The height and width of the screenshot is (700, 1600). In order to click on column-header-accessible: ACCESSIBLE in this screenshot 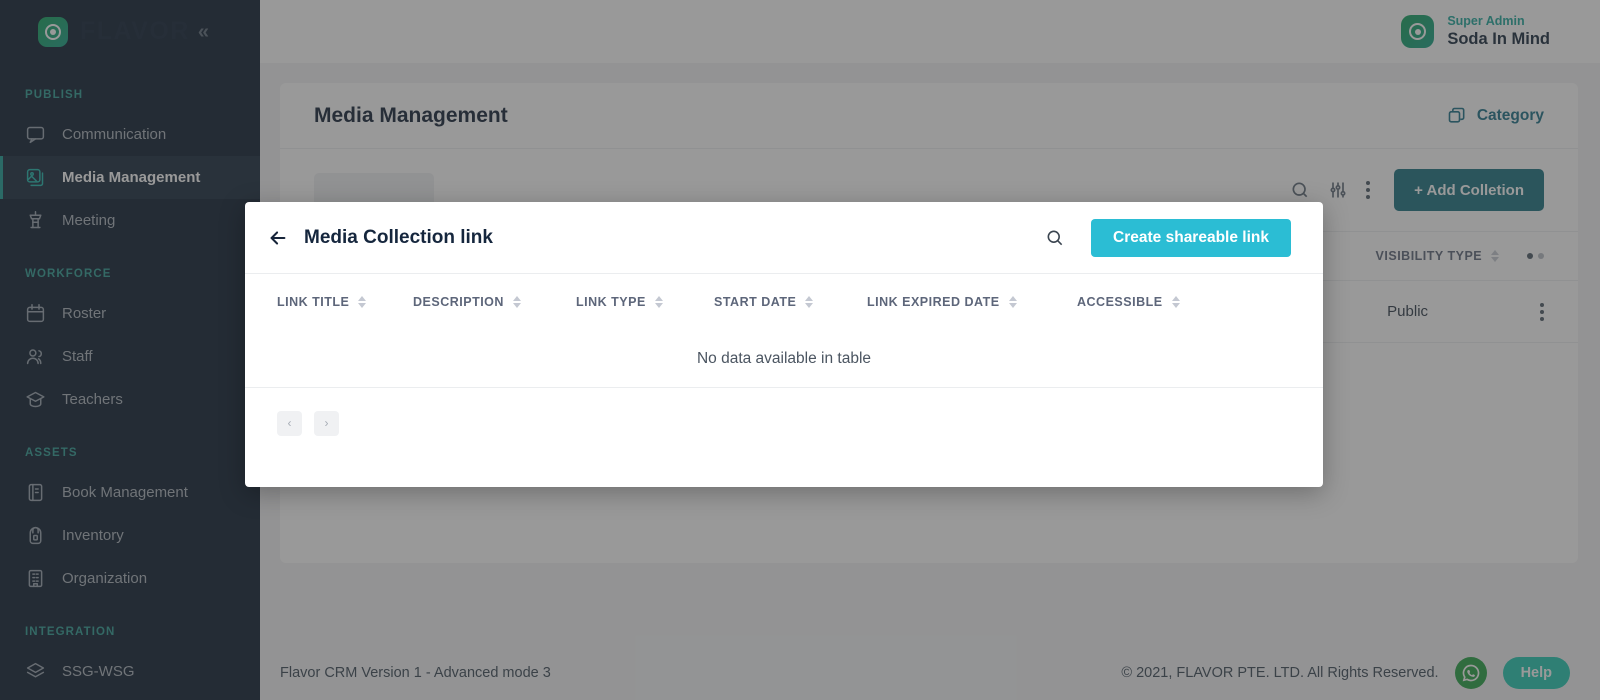, I will do `click(1147, 302)`.